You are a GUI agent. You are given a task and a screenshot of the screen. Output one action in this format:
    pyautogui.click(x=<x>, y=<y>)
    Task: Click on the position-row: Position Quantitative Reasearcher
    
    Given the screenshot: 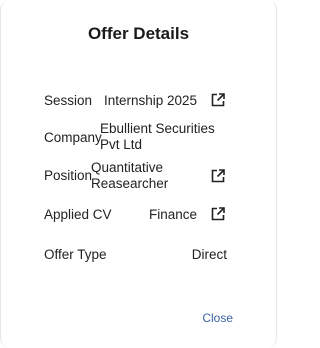 What is the action you would take?
    pyautogui.click(x=137, y=177)
    